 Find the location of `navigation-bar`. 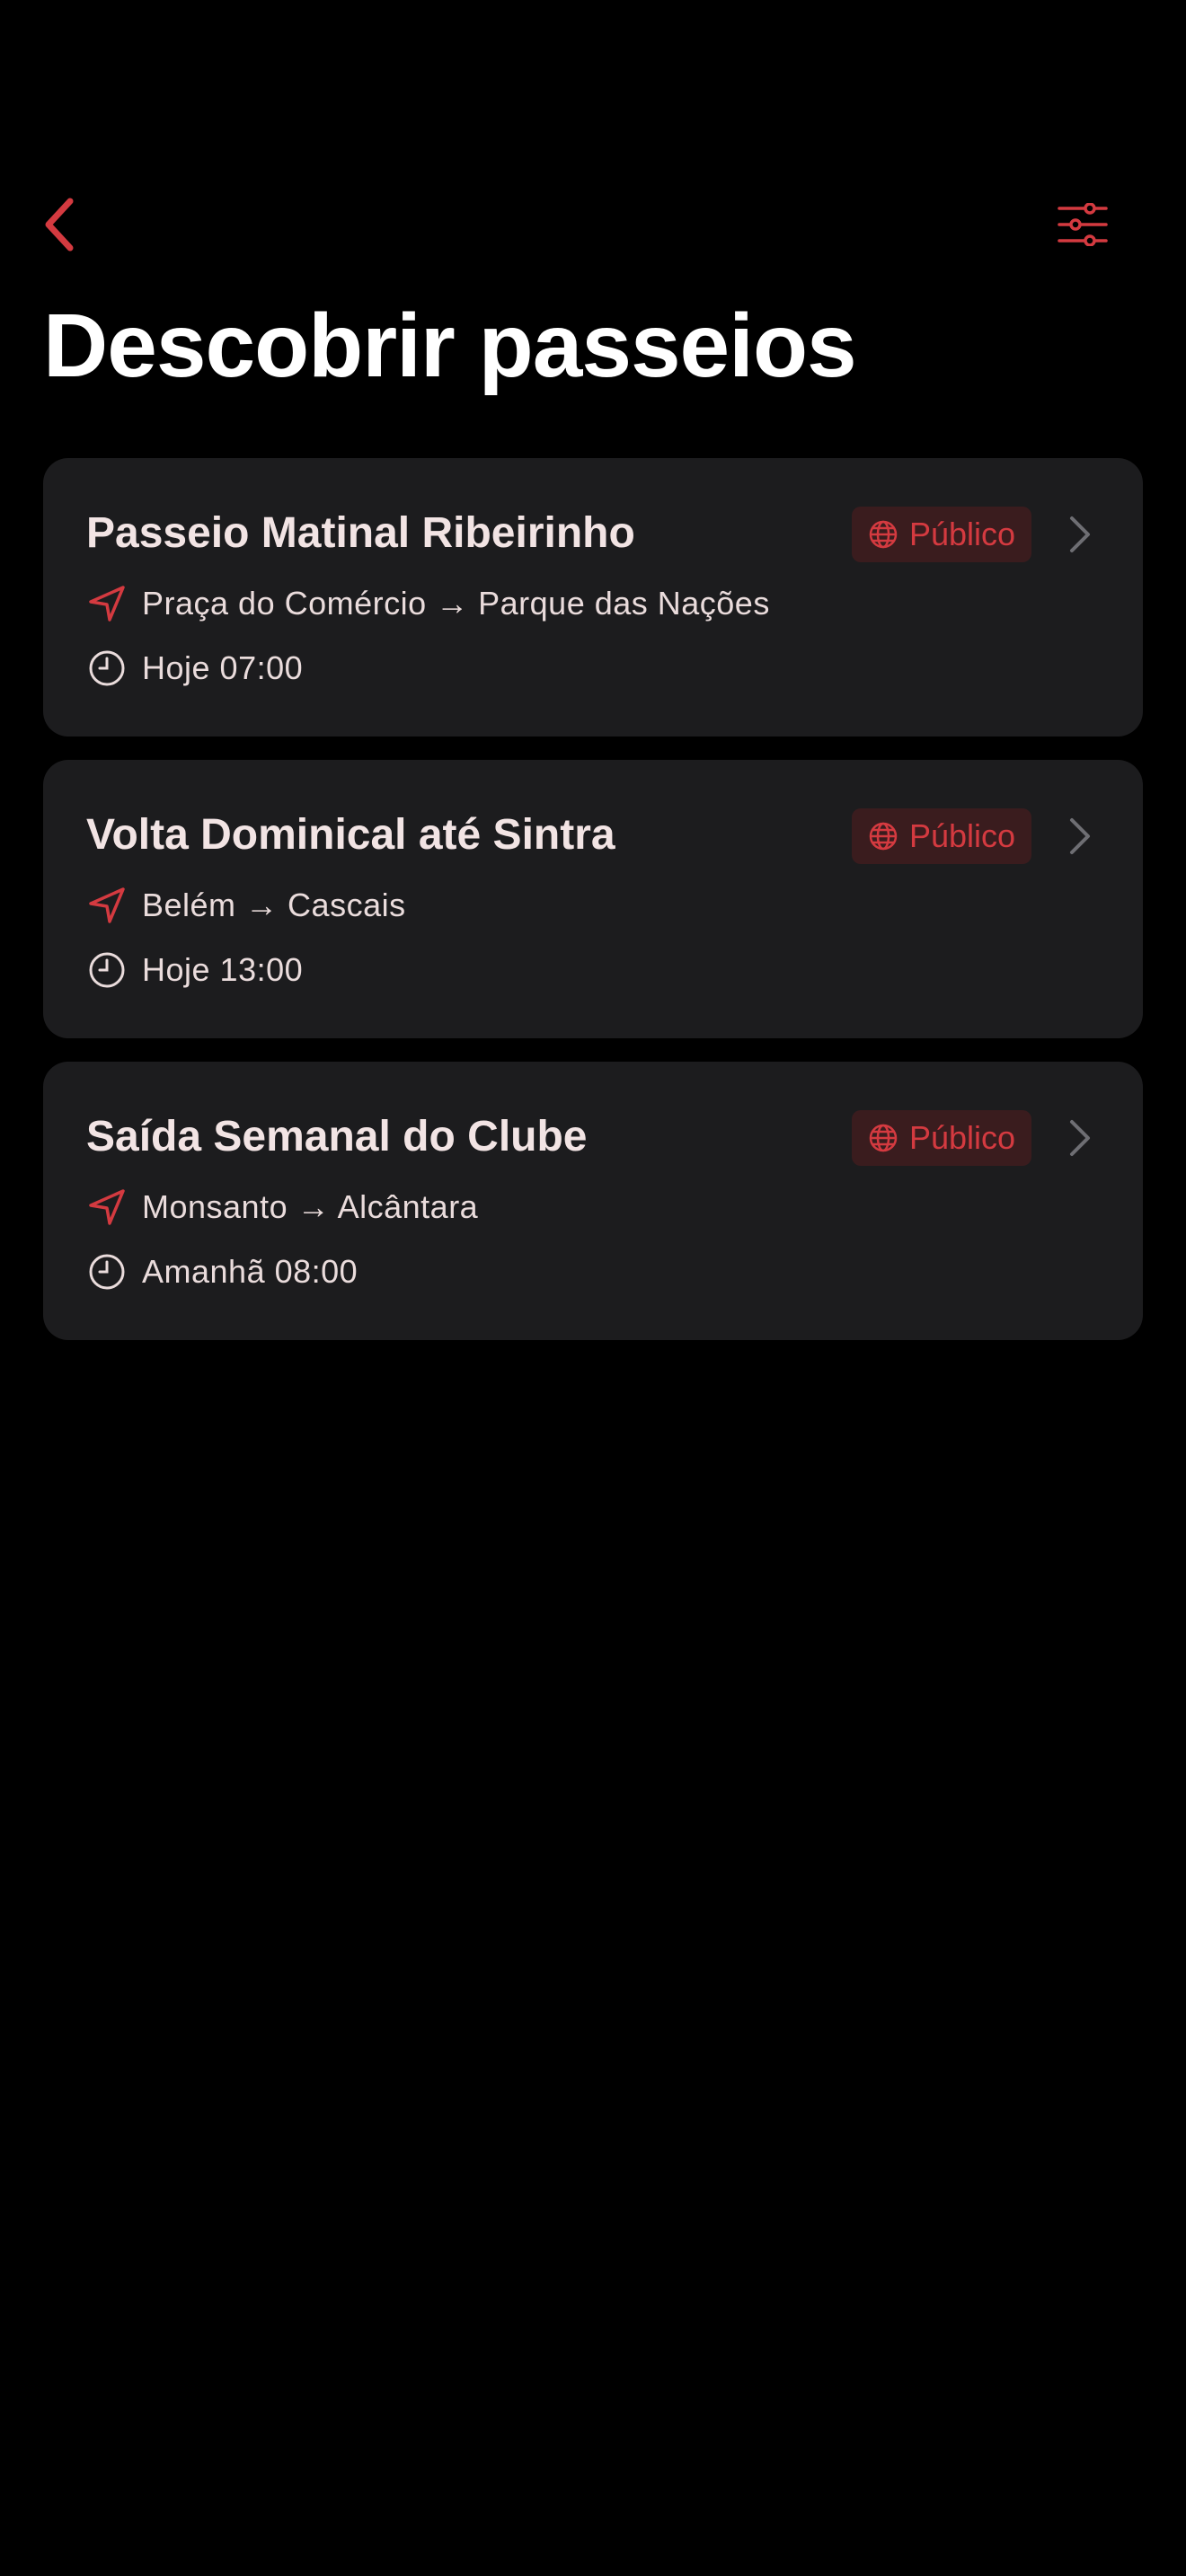

navigation-bar is located at coordinates (593, 224).